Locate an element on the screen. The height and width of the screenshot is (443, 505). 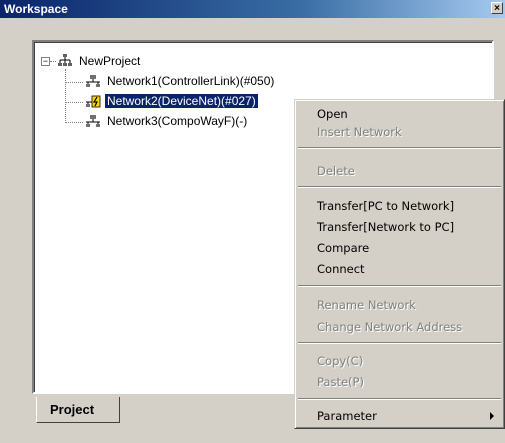
menu-item-insert-network: Insert Network is located at coordinates (359, 132).